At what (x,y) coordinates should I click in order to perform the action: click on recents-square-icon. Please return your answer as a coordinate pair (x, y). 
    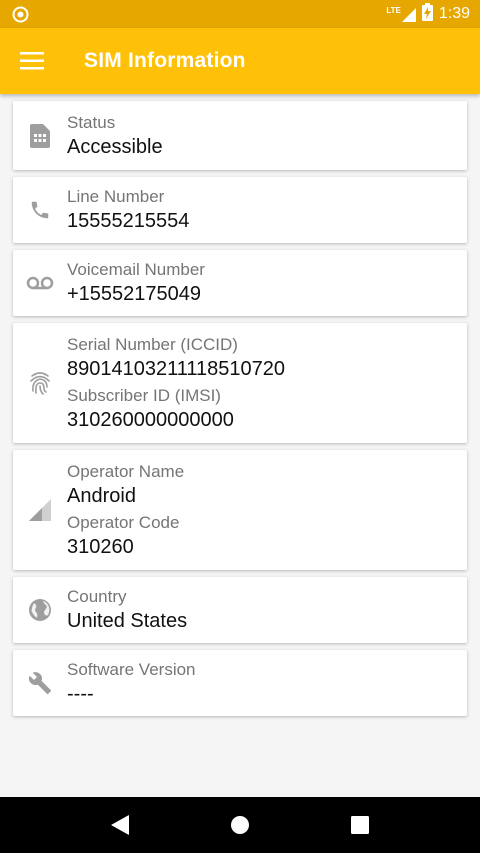
    Looking at the image, I should click on (360, 825).